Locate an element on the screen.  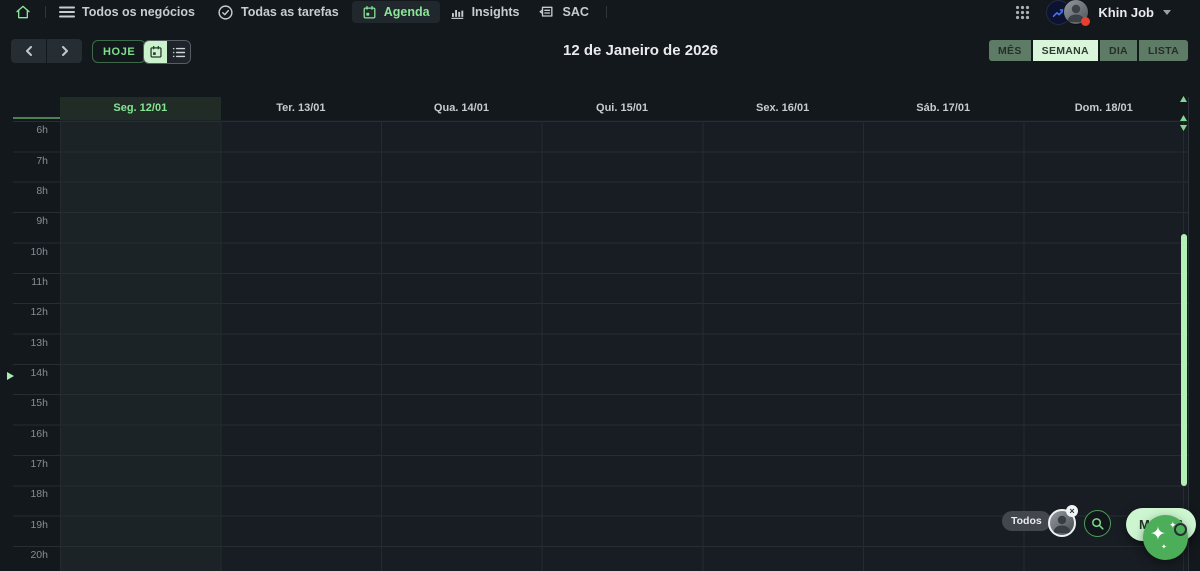
view-week-button: SEMANA is located at coordinates (1065, 50).